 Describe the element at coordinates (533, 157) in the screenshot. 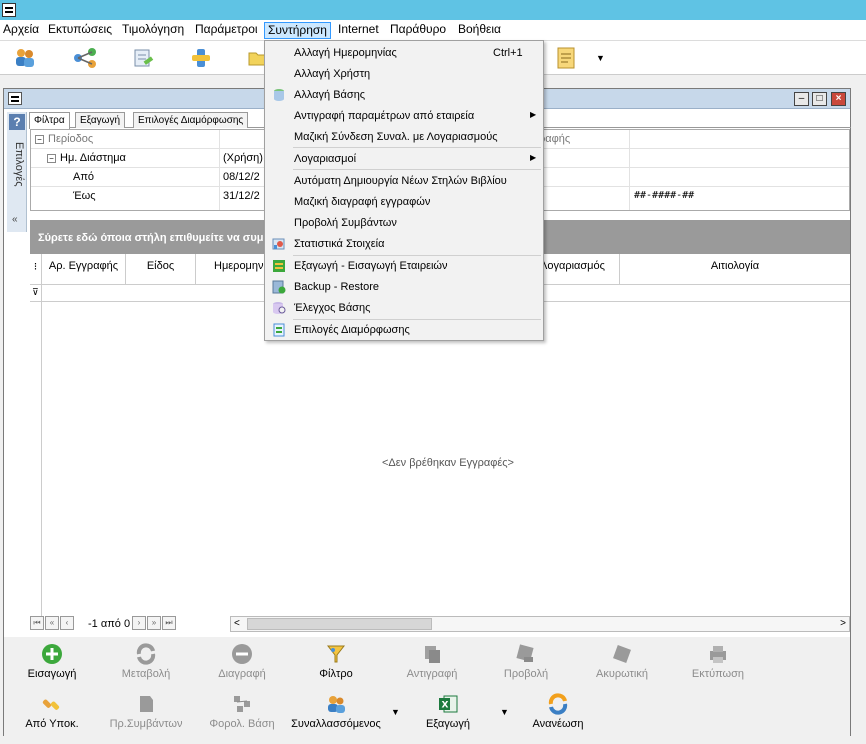

I see `submenu-arrow-icon: ▶` at that location.